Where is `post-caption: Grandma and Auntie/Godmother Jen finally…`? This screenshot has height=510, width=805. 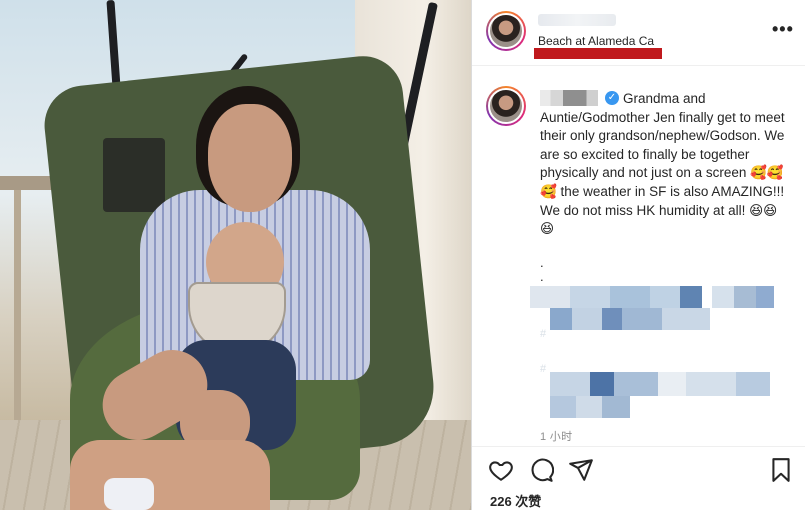 post-caption: Grandma and Auntie/Godmother Jen finally… is located at coordinates (662, 164).